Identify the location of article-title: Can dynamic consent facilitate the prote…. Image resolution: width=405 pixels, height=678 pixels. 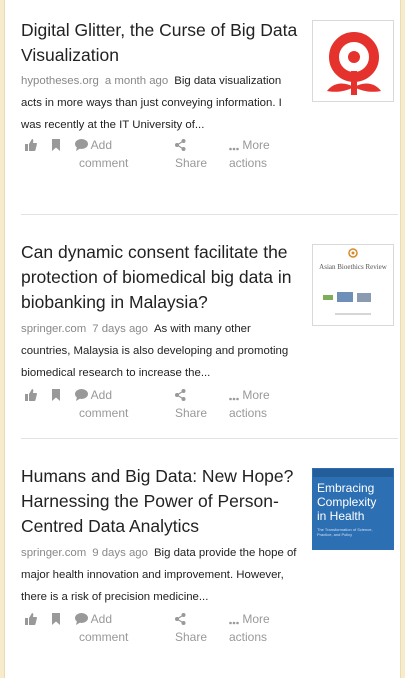
(162, 277).